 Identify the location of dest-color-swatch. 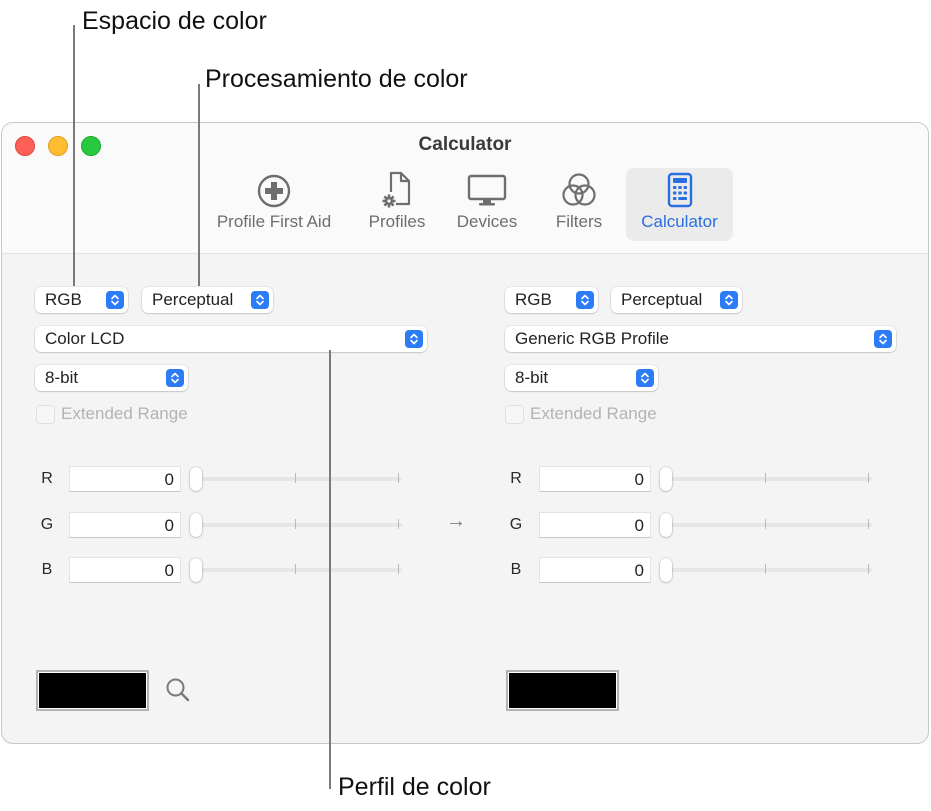
(562, 690).